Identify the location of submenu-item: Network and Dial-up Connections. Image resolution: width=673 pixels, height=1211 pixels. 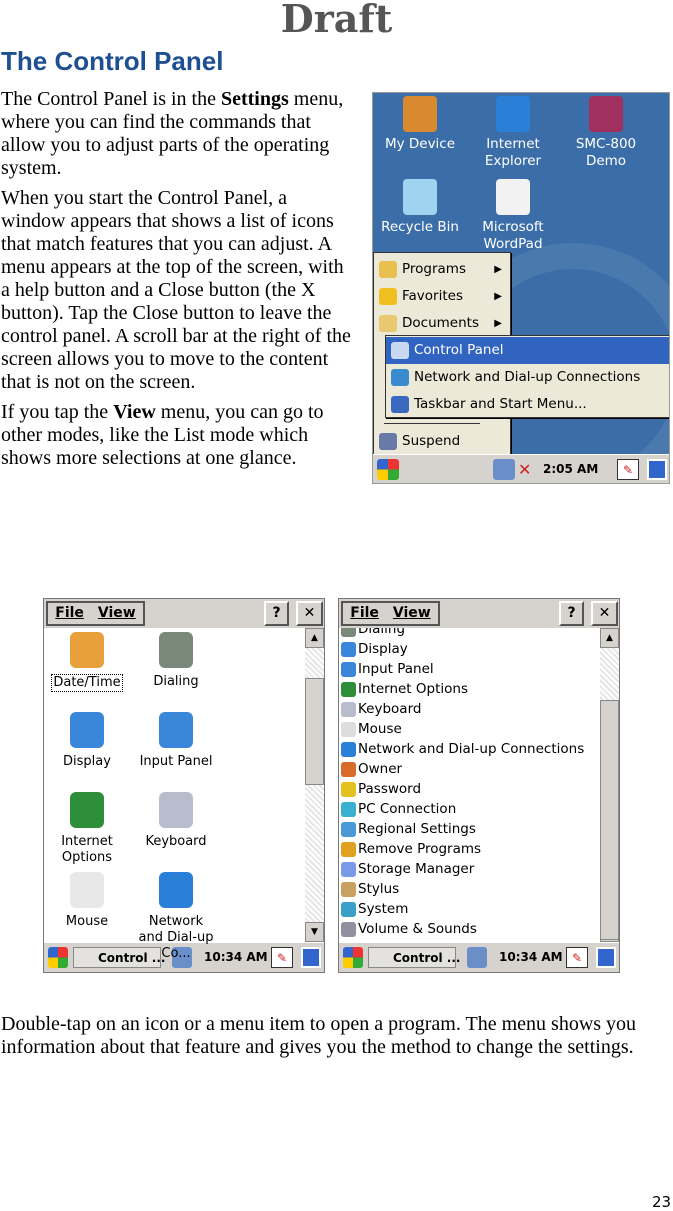
(527, 377).